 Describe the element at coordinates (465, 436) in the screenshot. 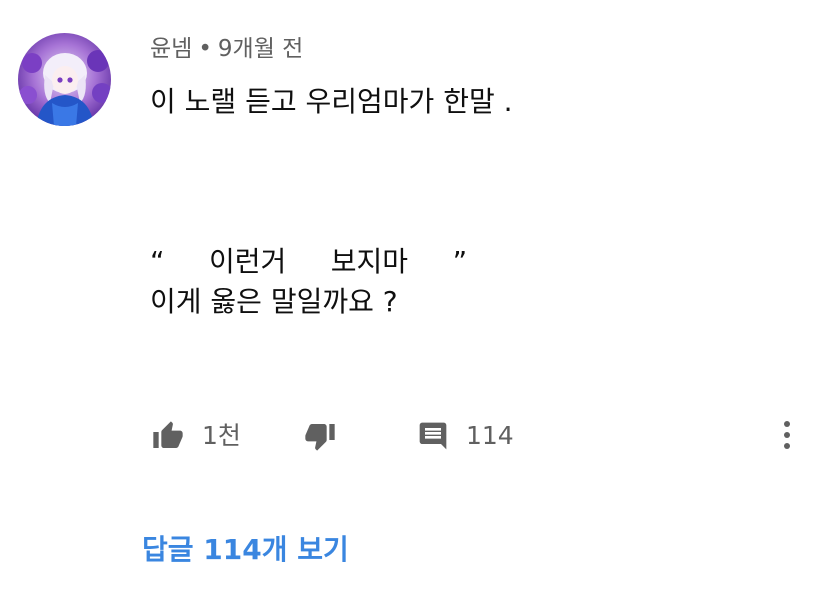

I see `reply-button: 114` at that location.